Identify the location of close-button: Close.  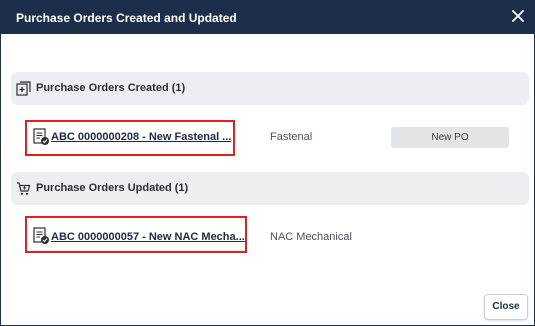
(506, 307).